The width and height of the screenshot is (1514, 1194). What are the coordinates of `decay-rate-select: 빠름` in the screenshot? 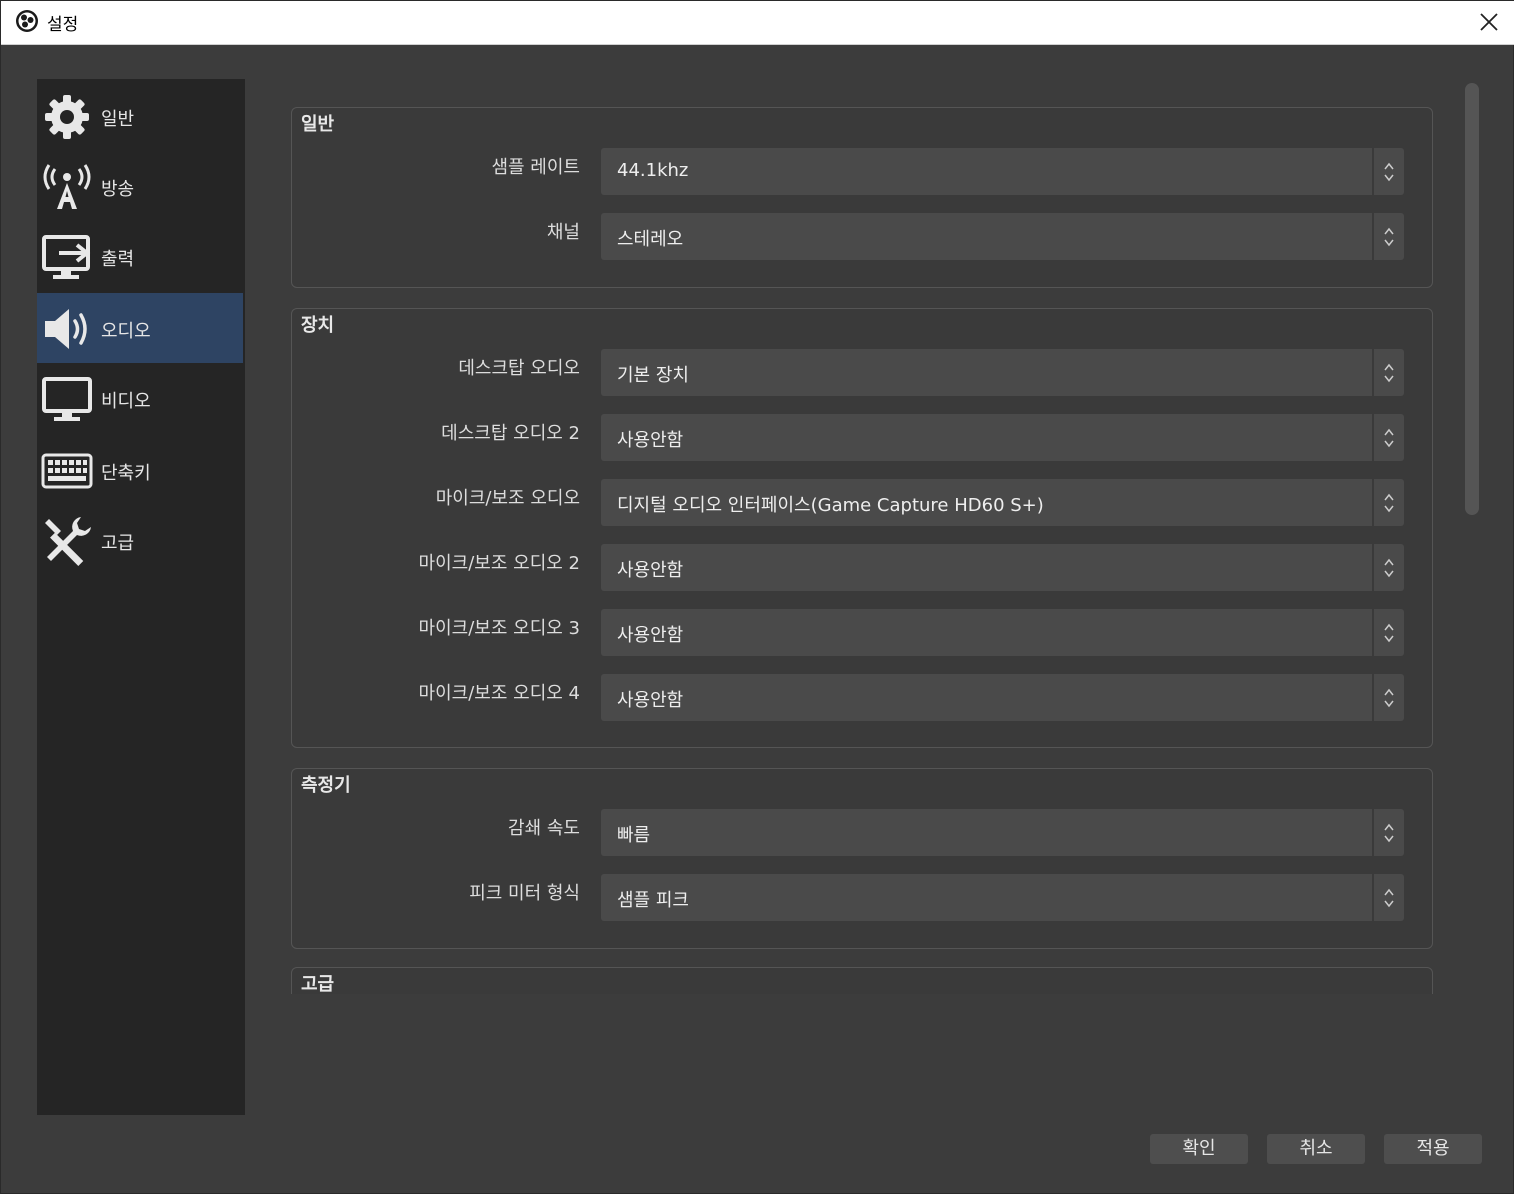 It's located at (1002, 832).